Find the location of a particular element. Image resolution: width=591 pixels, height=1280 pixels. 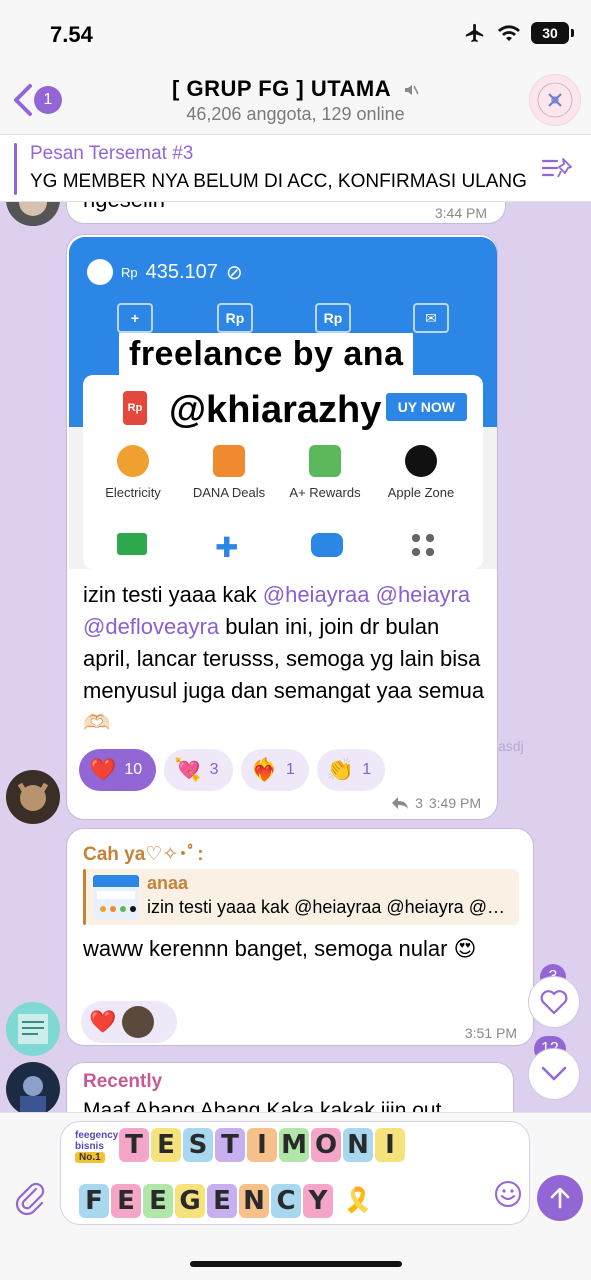

bulb-icon is located at coordinates (133, 461).